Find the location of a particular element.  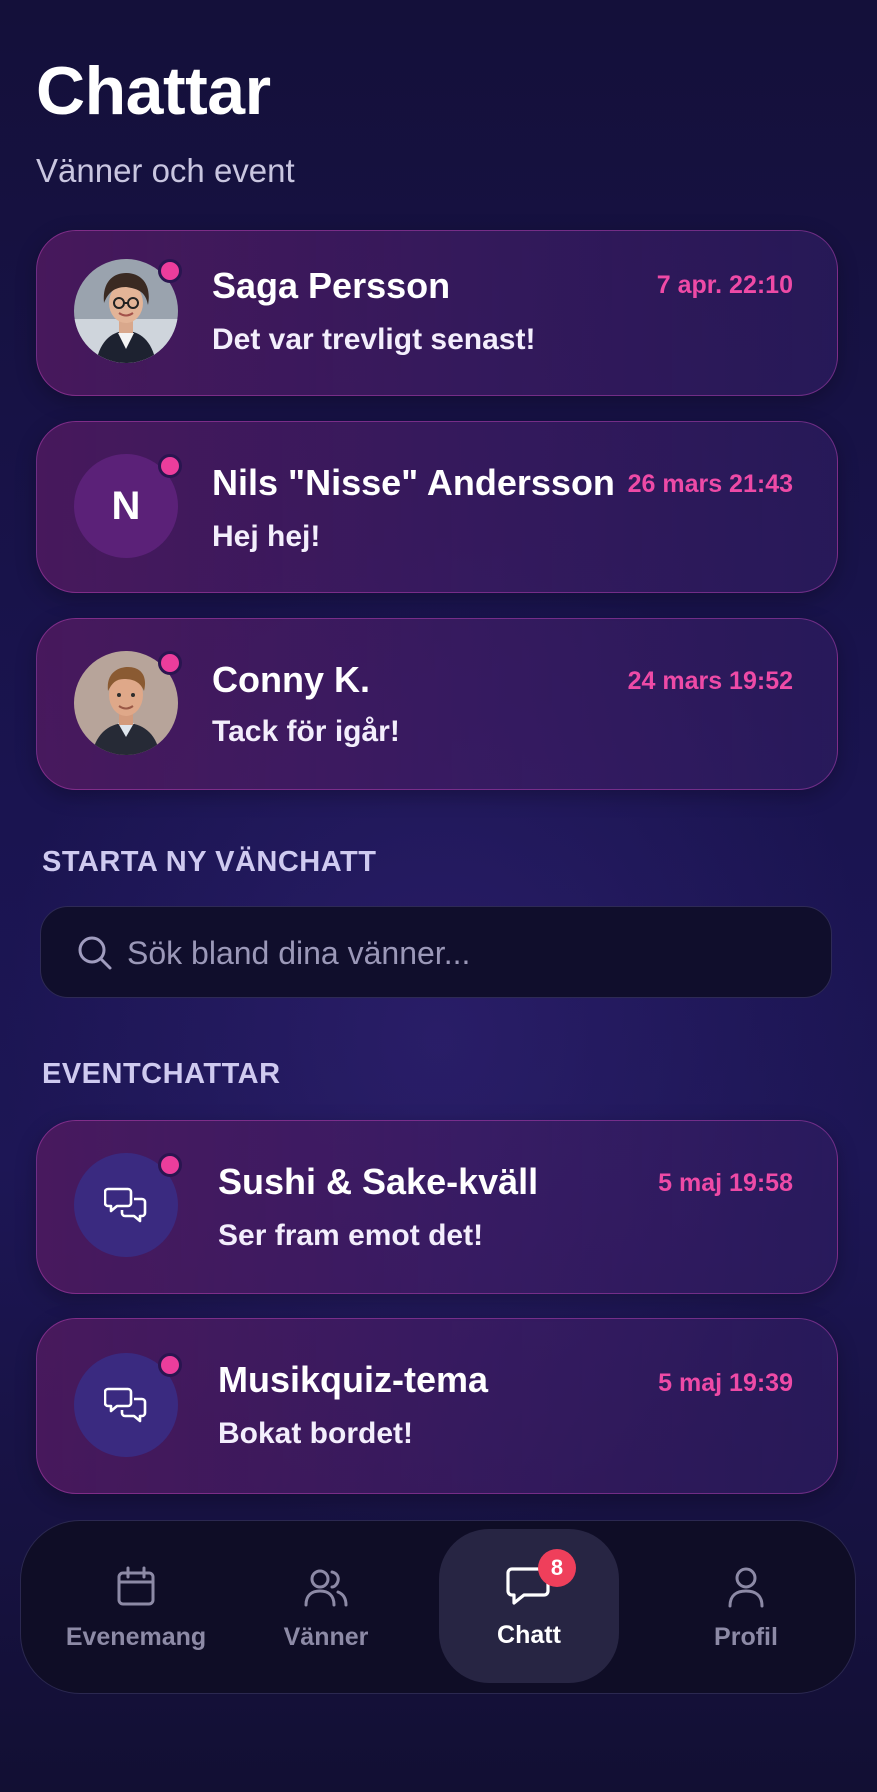

chat-last-message: Ser fram emot det! is located at coordinates (351, 1235).